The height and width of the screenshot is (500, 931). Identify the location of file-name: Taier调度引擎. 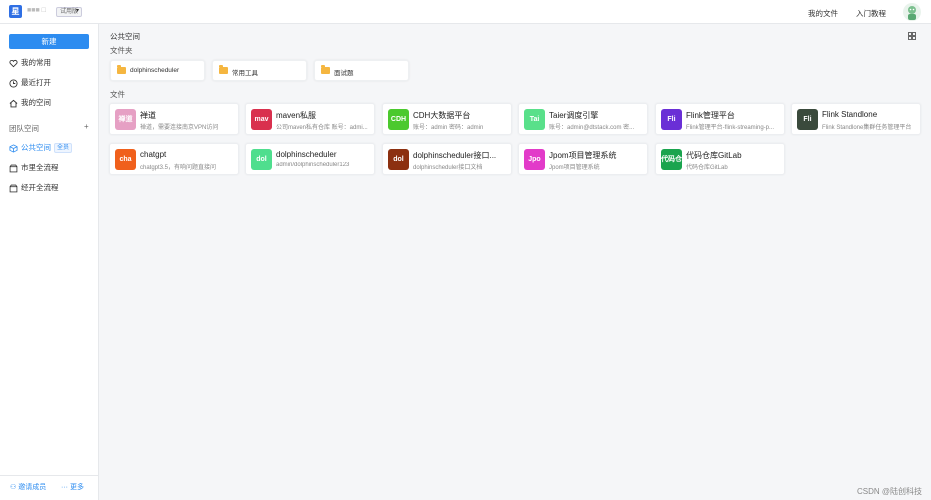
(574, 115).